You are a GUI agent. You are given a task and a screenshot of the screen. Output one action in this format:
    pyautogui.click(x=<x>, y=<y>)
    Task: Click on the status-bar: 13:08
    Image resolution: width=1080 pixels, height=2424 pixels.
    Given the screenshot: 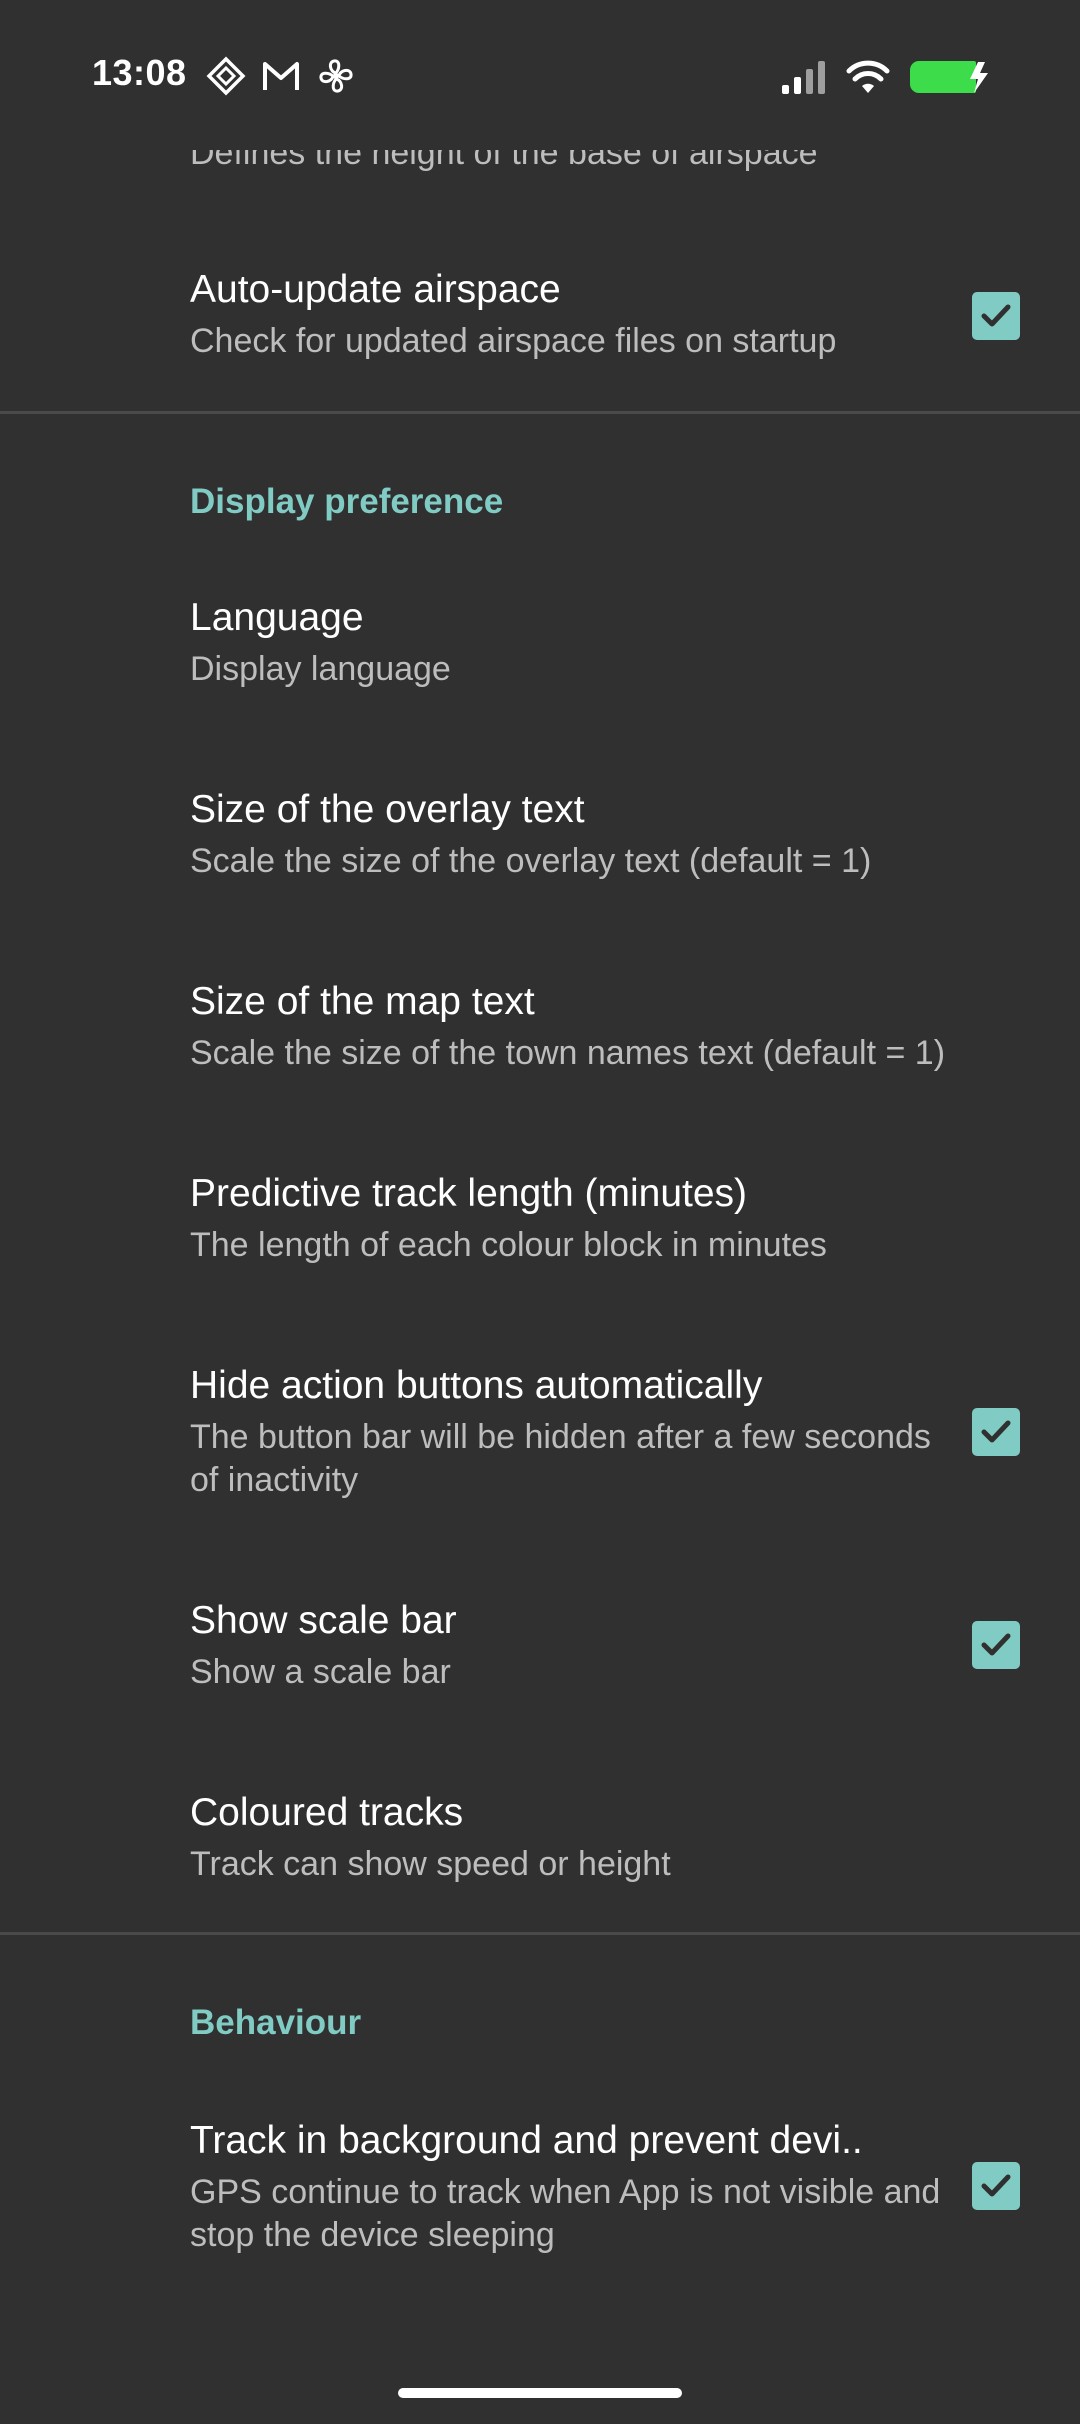 What is the action you would take?
    pyautogui.click(x=540, y=75)
    